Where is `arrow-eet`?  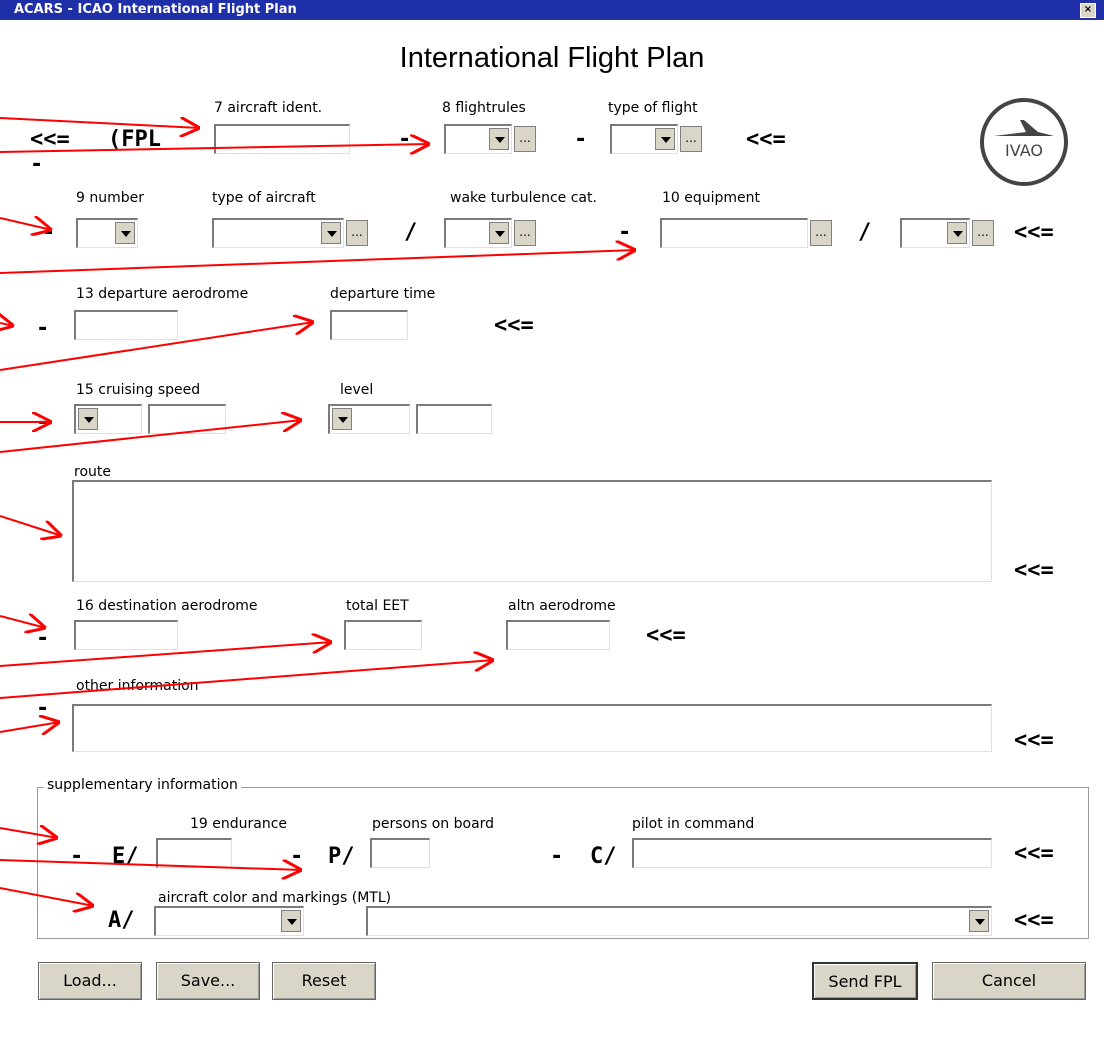 arrow-eet is located at coordinates (166, 654).